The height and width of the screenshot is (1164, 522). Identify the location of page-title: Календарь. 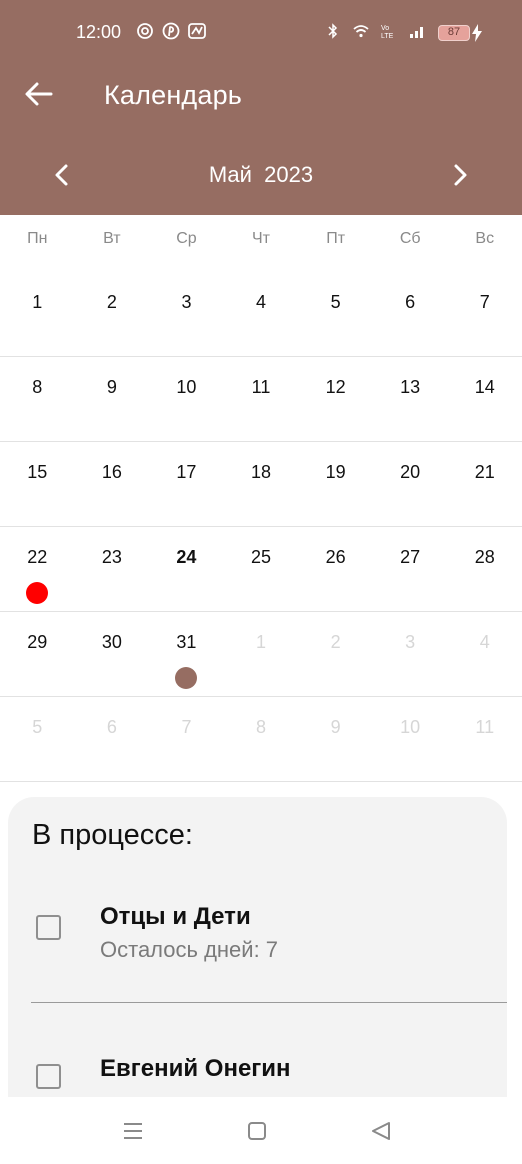
(173, 95).